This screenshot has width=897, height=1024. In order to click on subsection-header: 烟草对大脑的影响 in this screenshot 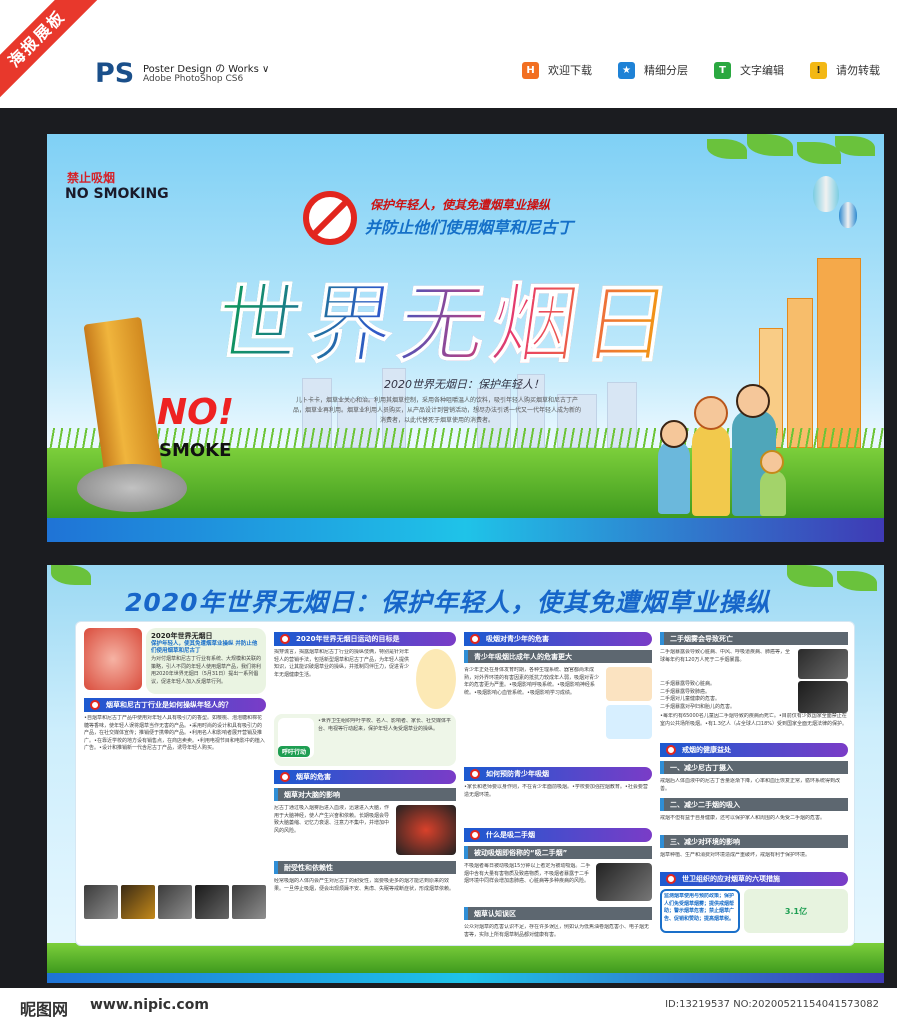, I will do `click(365, 794)`.